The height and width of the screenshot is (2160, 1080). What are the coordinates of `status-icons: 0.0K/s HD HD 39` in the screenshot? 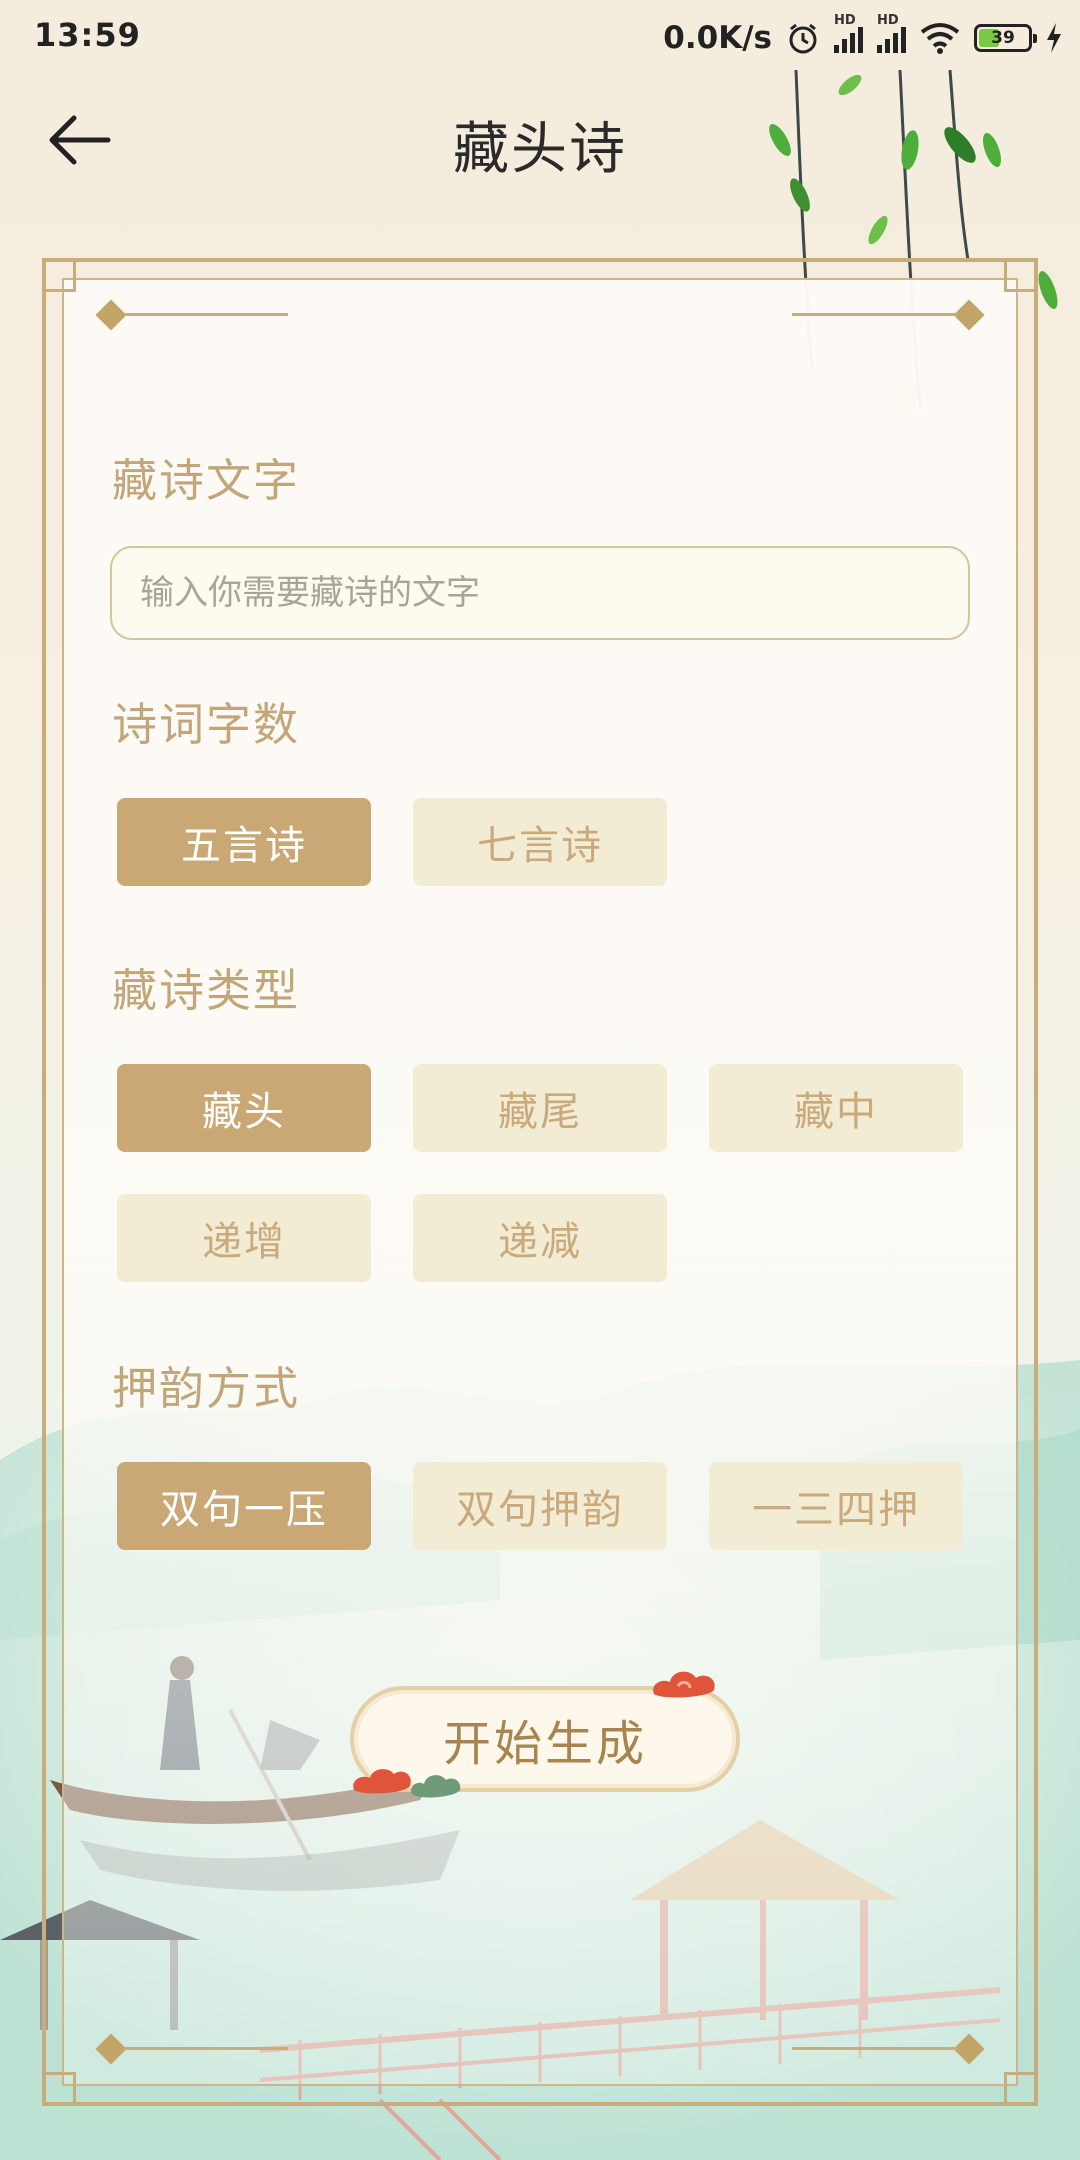 It's located at (862, 38).